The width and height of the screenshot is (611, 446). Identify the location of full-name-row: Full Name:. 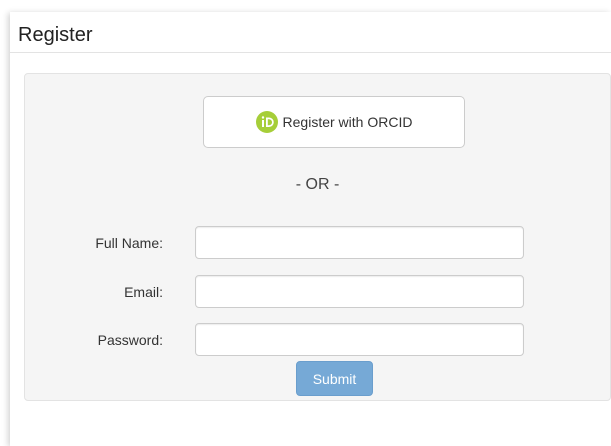
(317, 242).